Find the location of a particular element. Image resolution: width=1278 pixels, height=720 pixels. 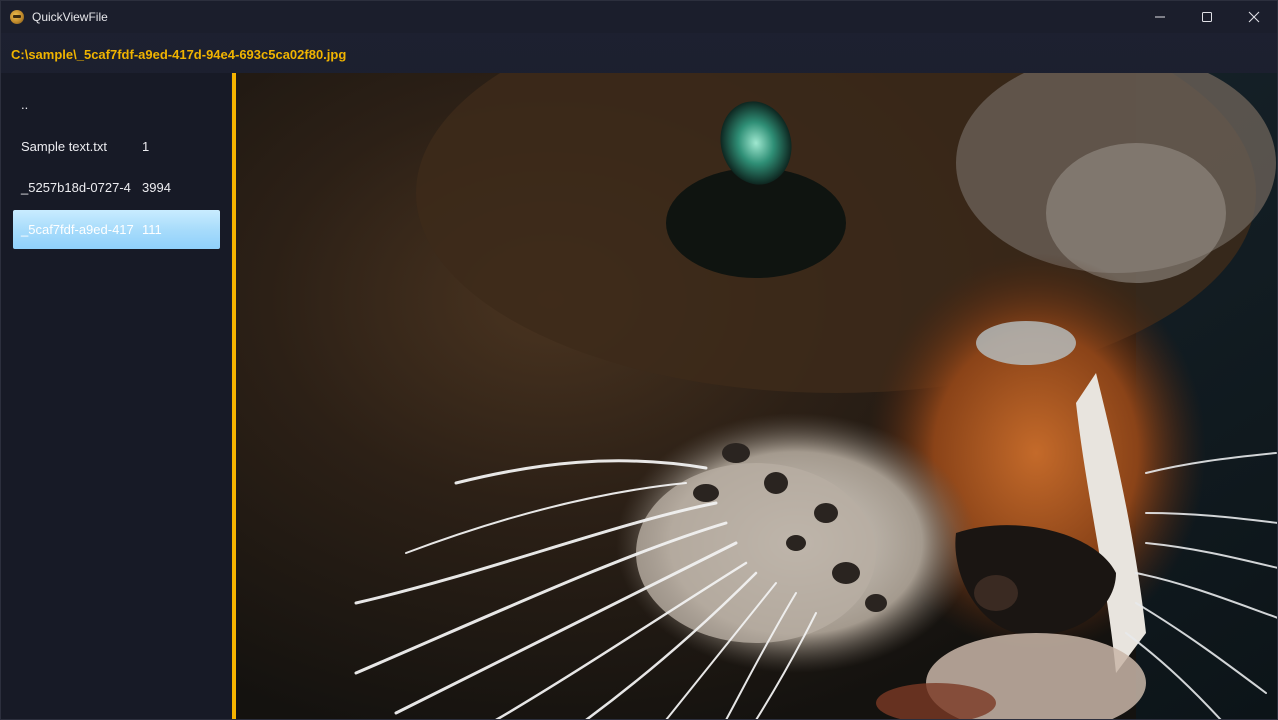

minimize-icon is located at coordinates (1159, 17).